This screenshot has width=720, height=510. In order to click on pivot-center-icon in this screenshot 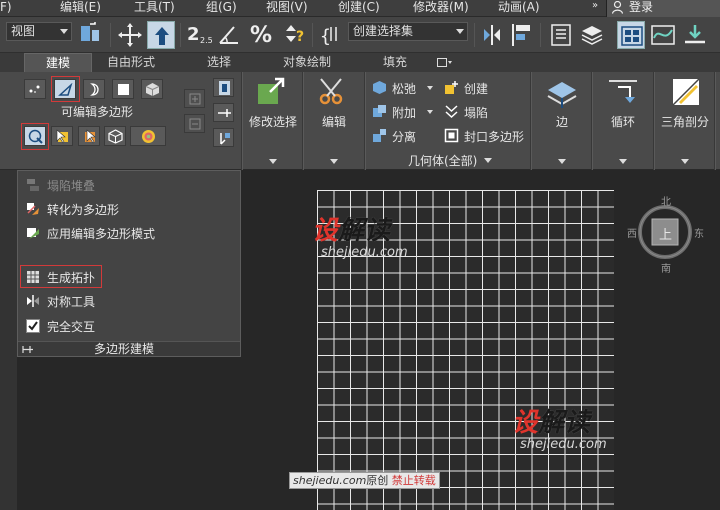, I will do `click(91, 34)`.